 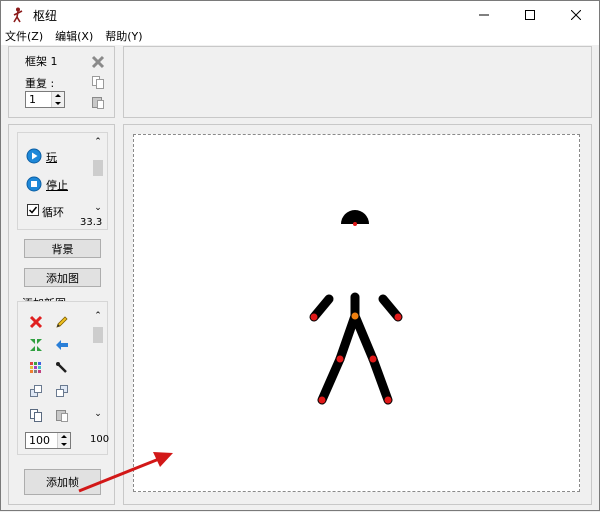 What do you see at coordinates (51, 157) in the screenshot?
I see `play-button: 玩` at bounding box center [51, 157].